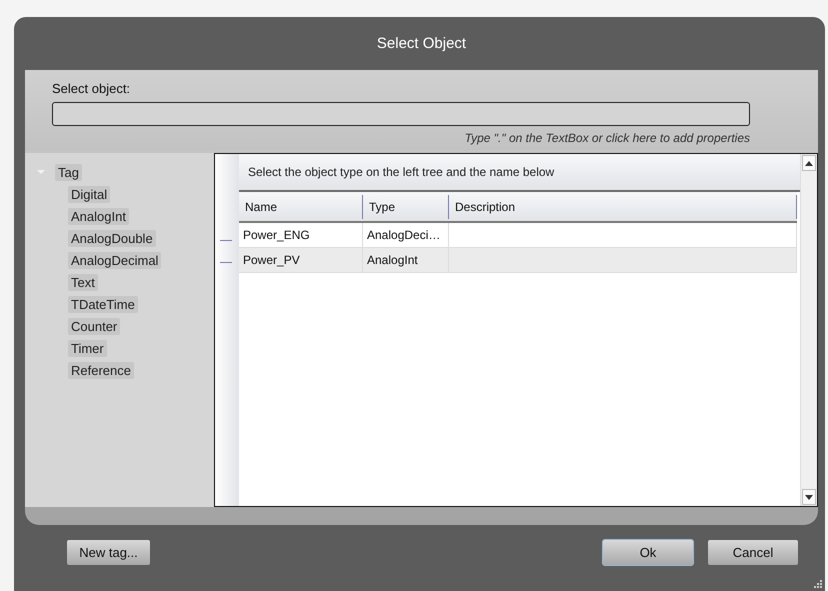 This screenshot has height=591, width=828. Describe the element at coordinates (406, 207) in the screenshot. I see `column-header: Type` at that location.